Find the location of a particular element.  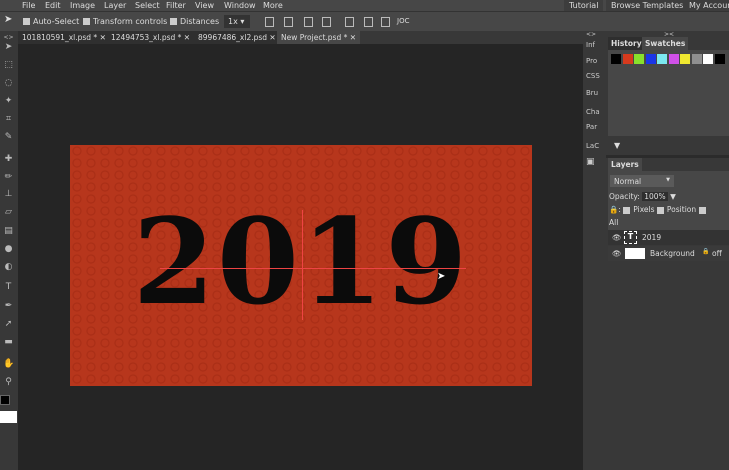

pen-tool-icon: ✒ is located at coordinates (8, 306).